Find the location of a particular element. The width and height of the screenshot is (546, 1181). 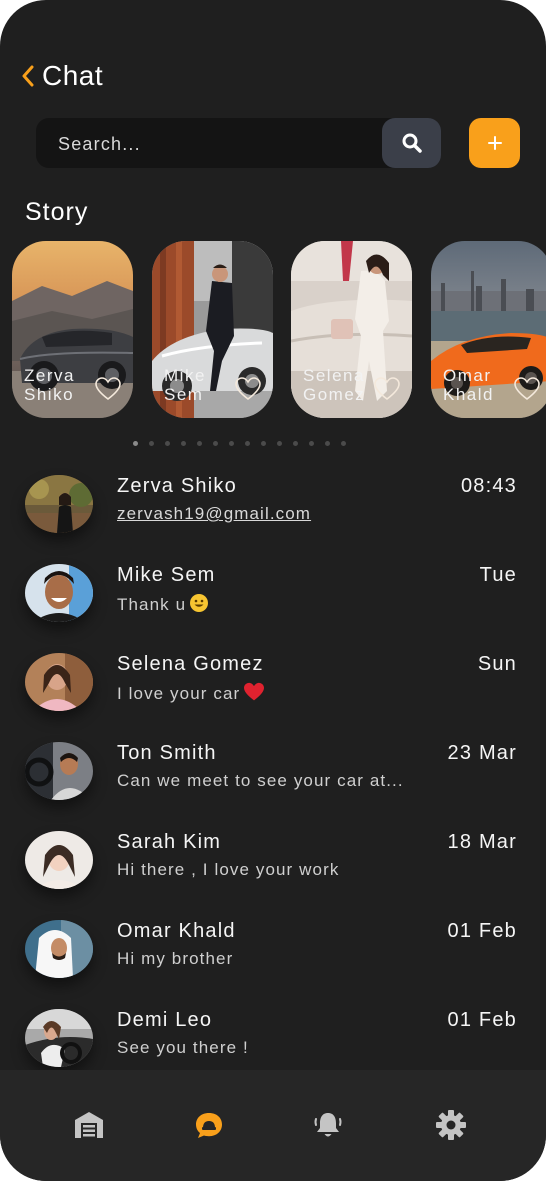

smiley-emoji-icon is located at coordinates (199, 603).